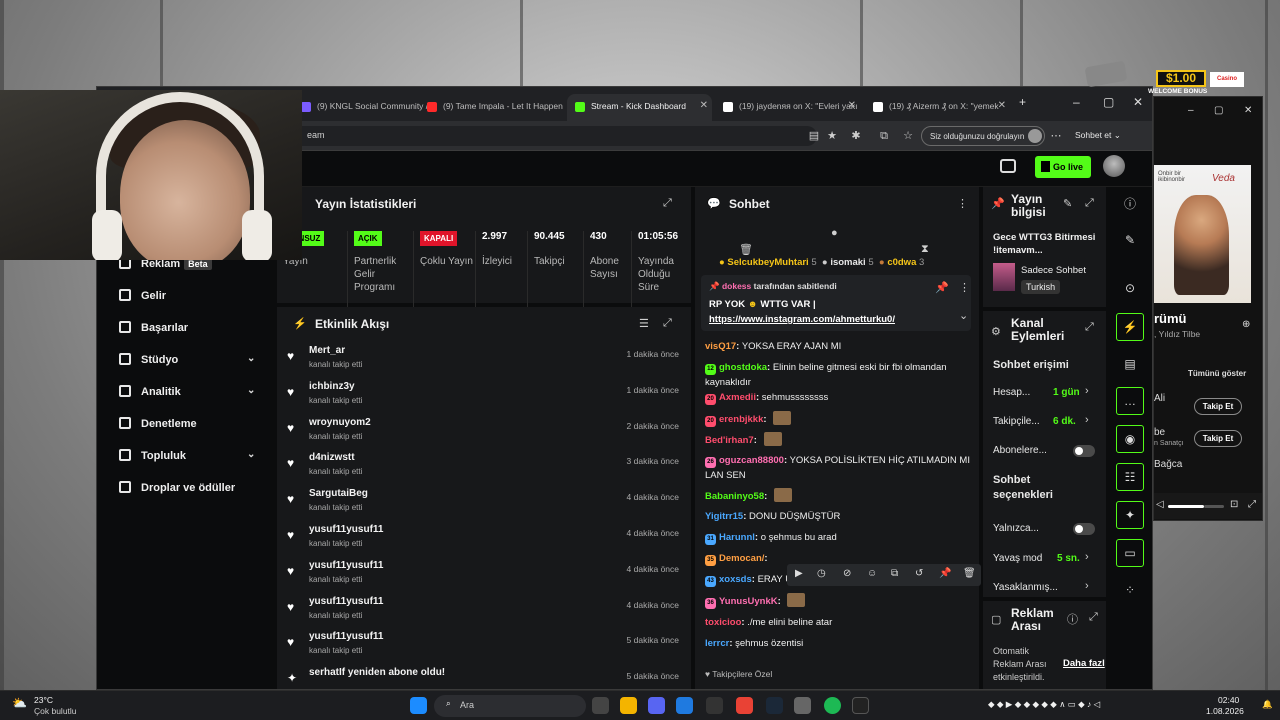 This screenshot has height=720, width=1280. I want to click on sidebar-item-studyo: Stüdyo ⌄, so click(187, 359).